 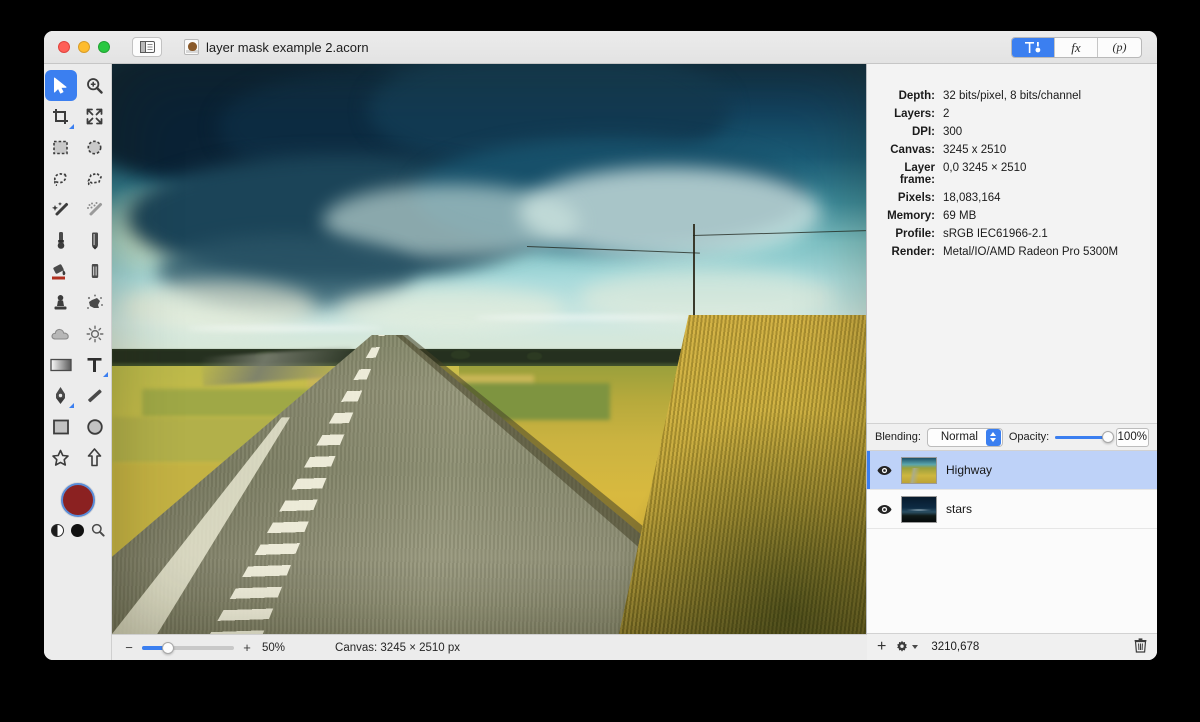 What do you see at coordinates (1005, 198) in the screenshot?
I see `info-row: Pixels: 18,083,164` at bounding box center [1005, 198].